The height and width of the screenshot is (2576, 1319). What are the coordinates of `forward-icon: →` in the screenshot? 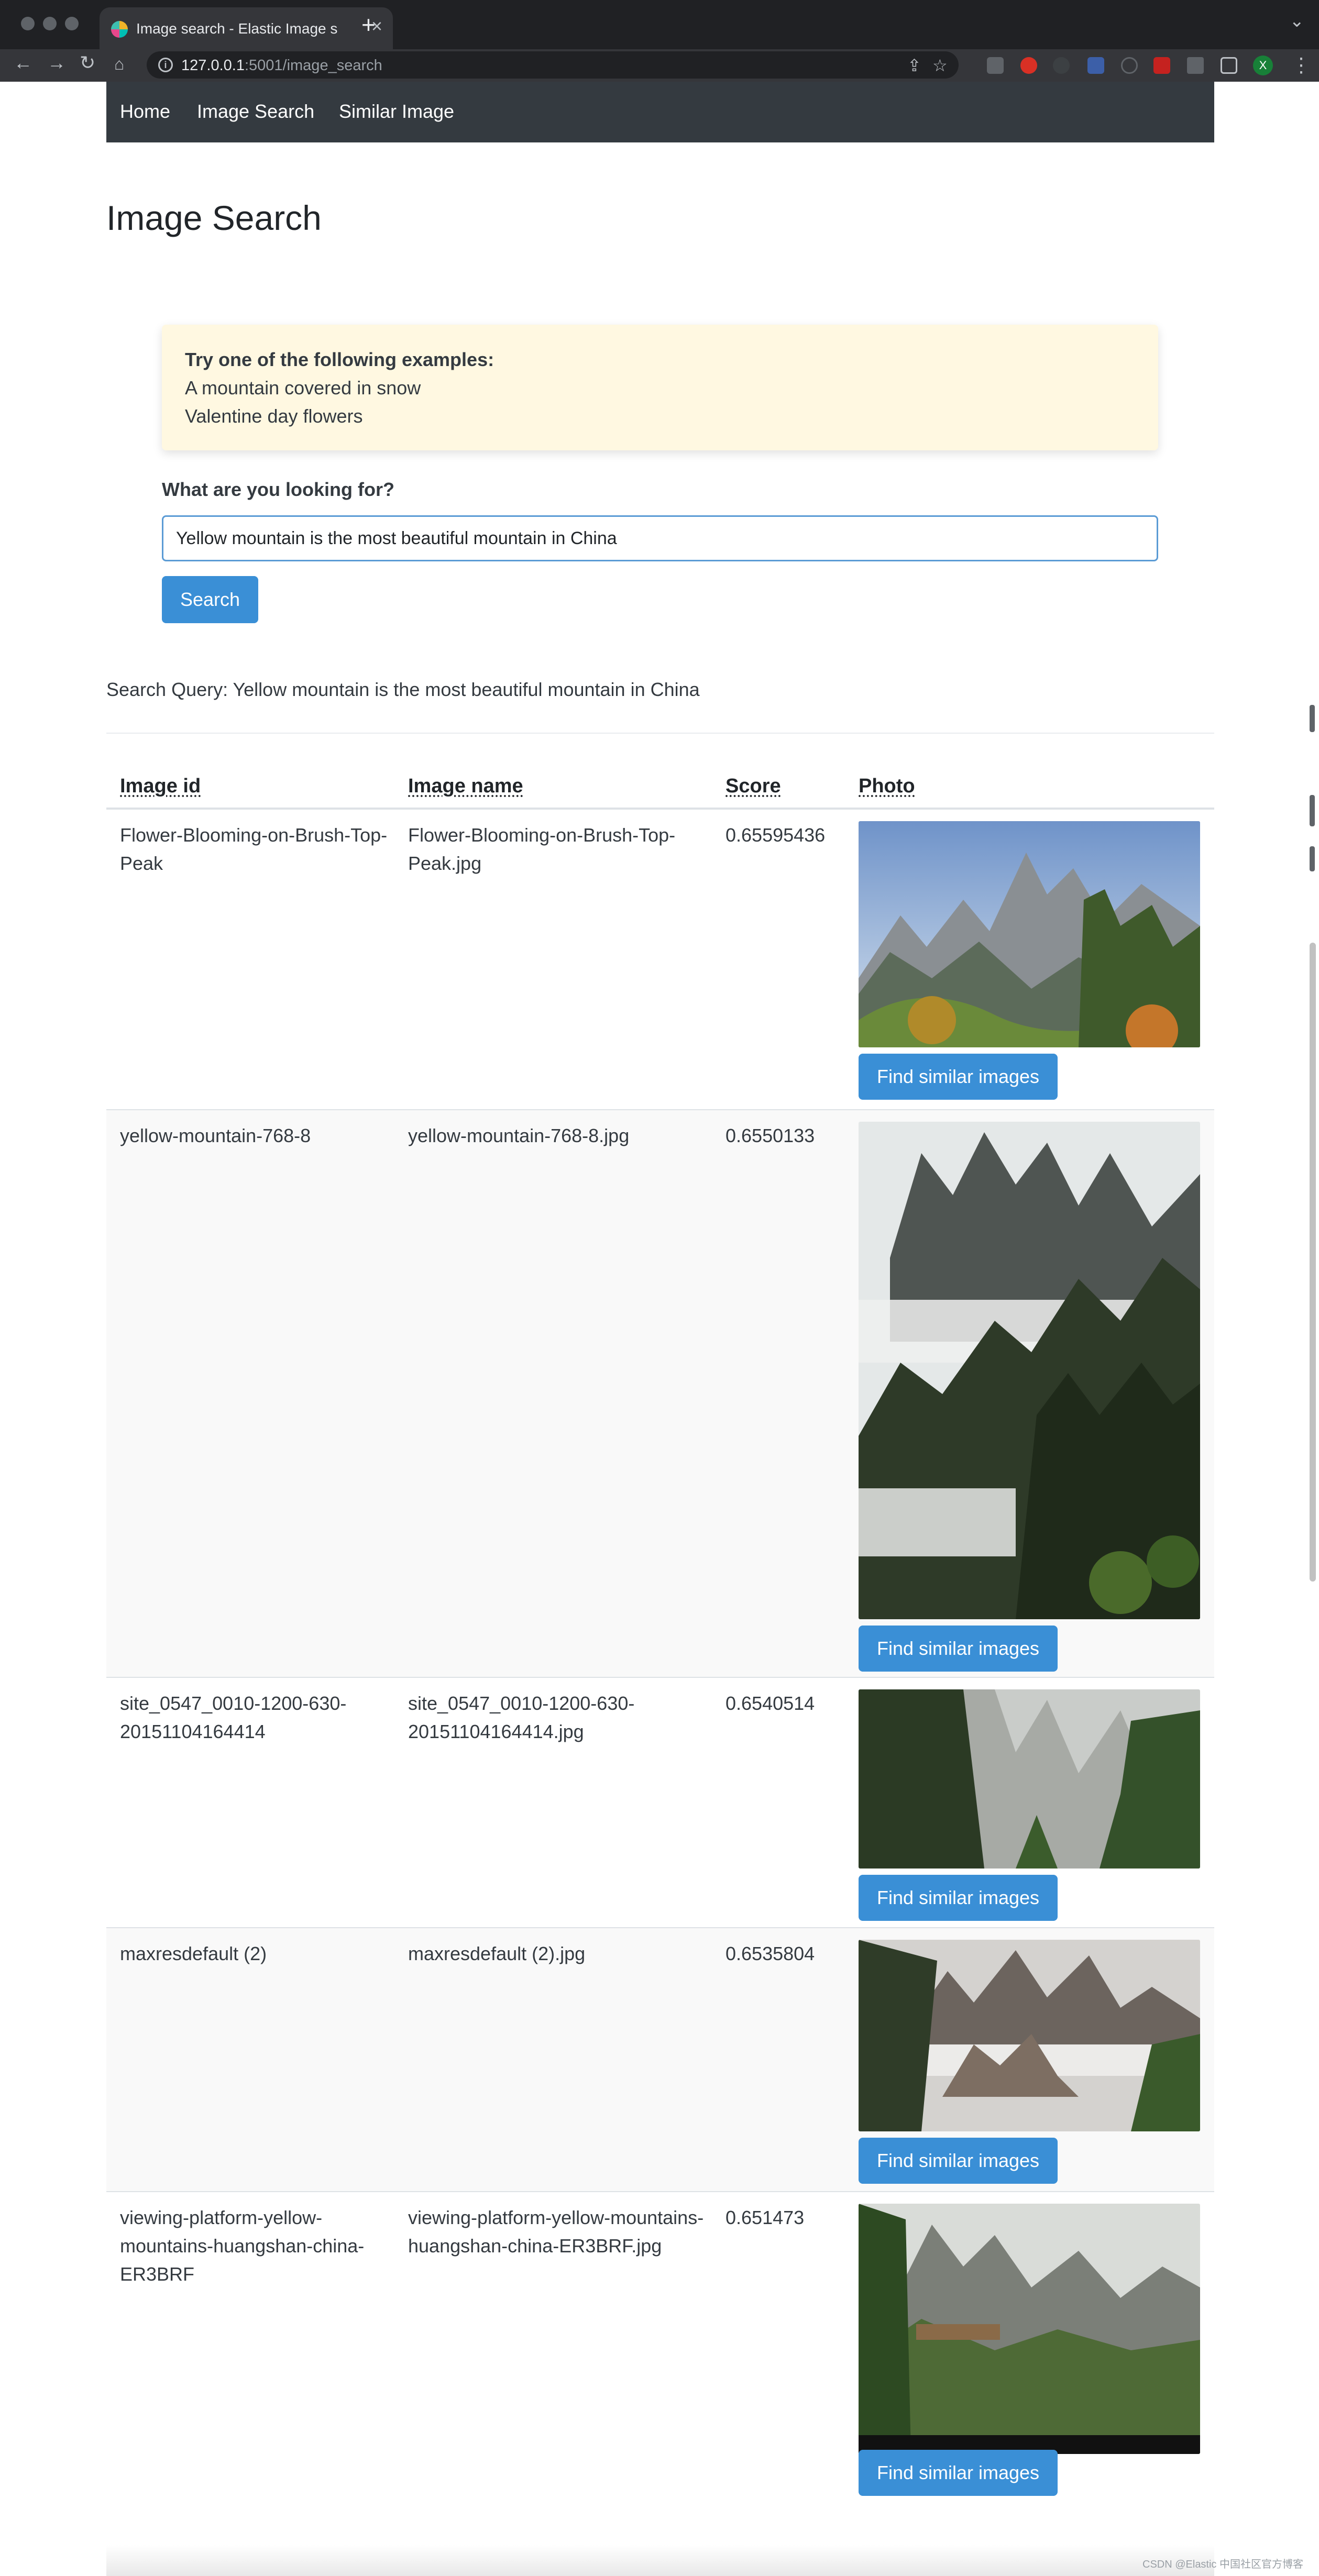 It's located at (57, 62).